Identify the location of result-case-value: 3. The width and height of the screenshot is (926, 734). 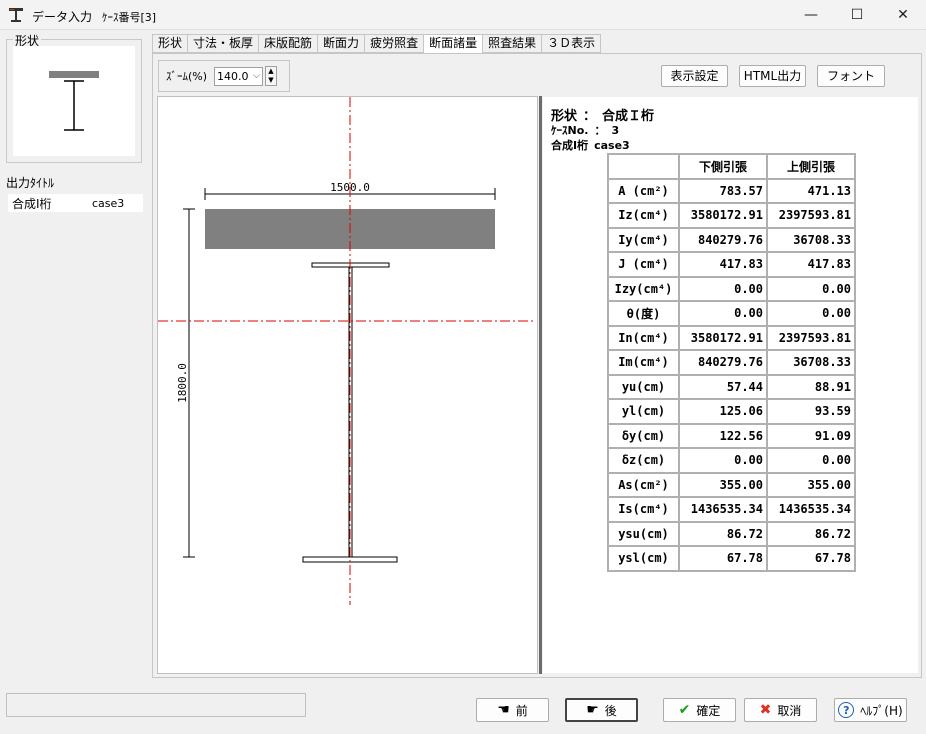
(615, 130).